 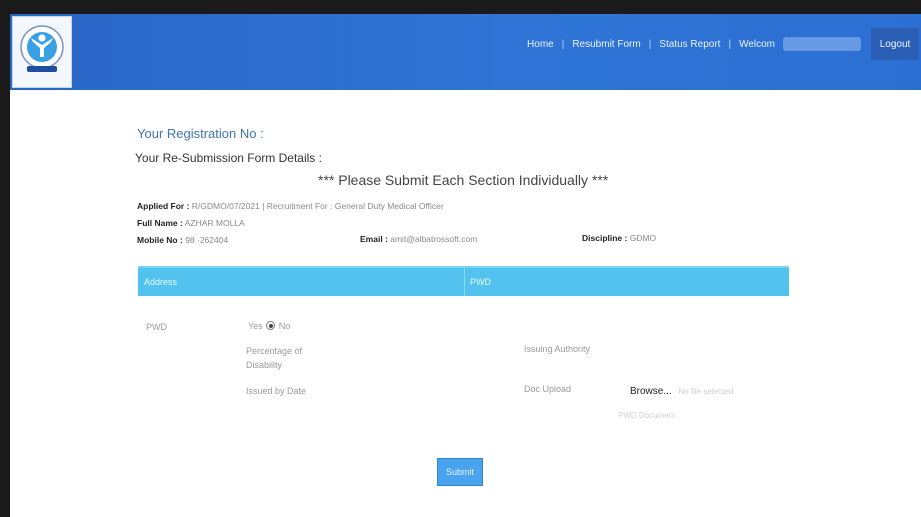 I want to click on pwd-document-hint: PWD Document, so click(x=647, y=415).